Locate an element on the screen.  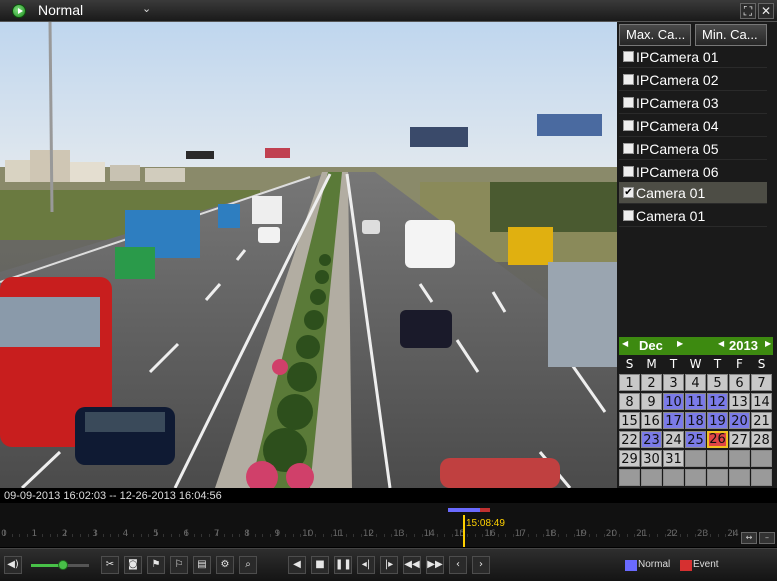
playback-mode-select: Normal is located at coordinates (60, 10).